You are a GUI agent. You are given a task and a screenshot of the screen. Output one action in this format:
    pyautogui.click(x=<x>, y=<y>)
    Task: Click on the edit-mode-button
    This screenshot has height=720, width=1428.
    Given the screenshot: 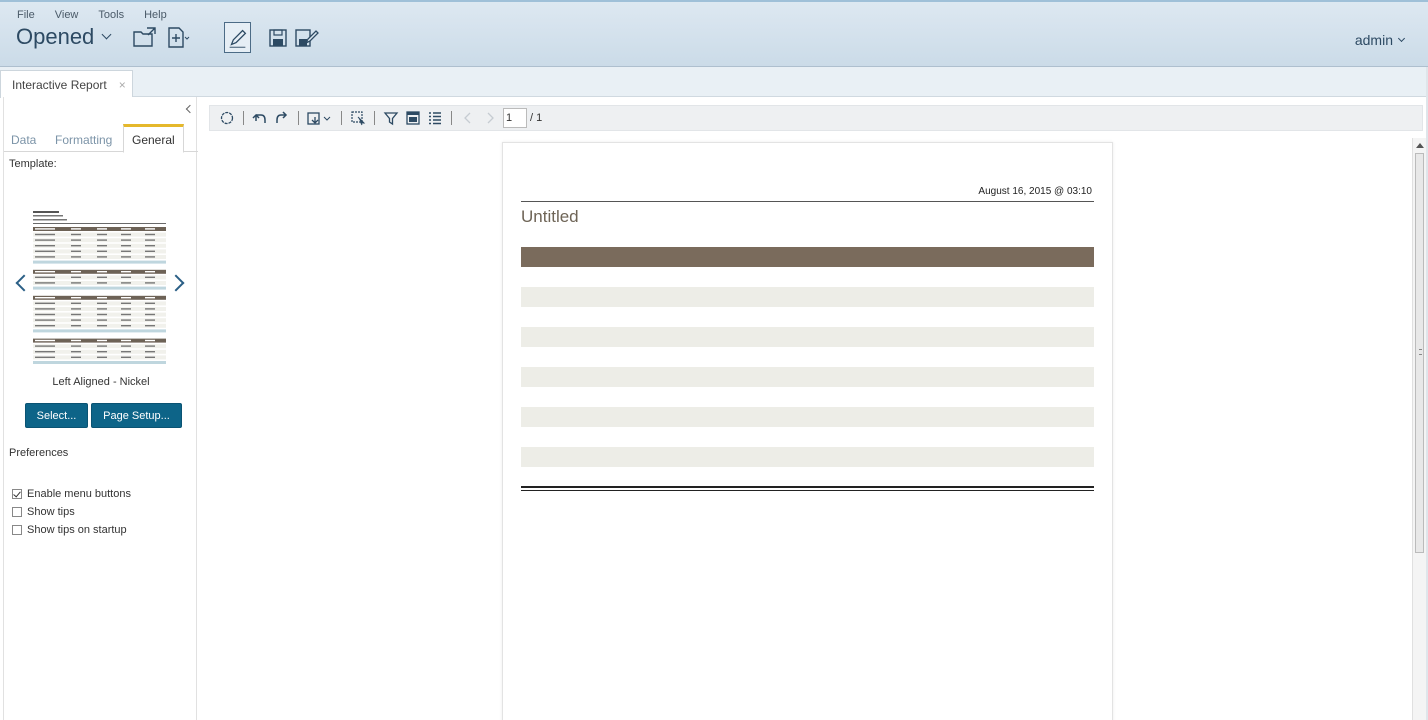 What is the action you would take?
    pyautogui.click(x=237, y=37)
    